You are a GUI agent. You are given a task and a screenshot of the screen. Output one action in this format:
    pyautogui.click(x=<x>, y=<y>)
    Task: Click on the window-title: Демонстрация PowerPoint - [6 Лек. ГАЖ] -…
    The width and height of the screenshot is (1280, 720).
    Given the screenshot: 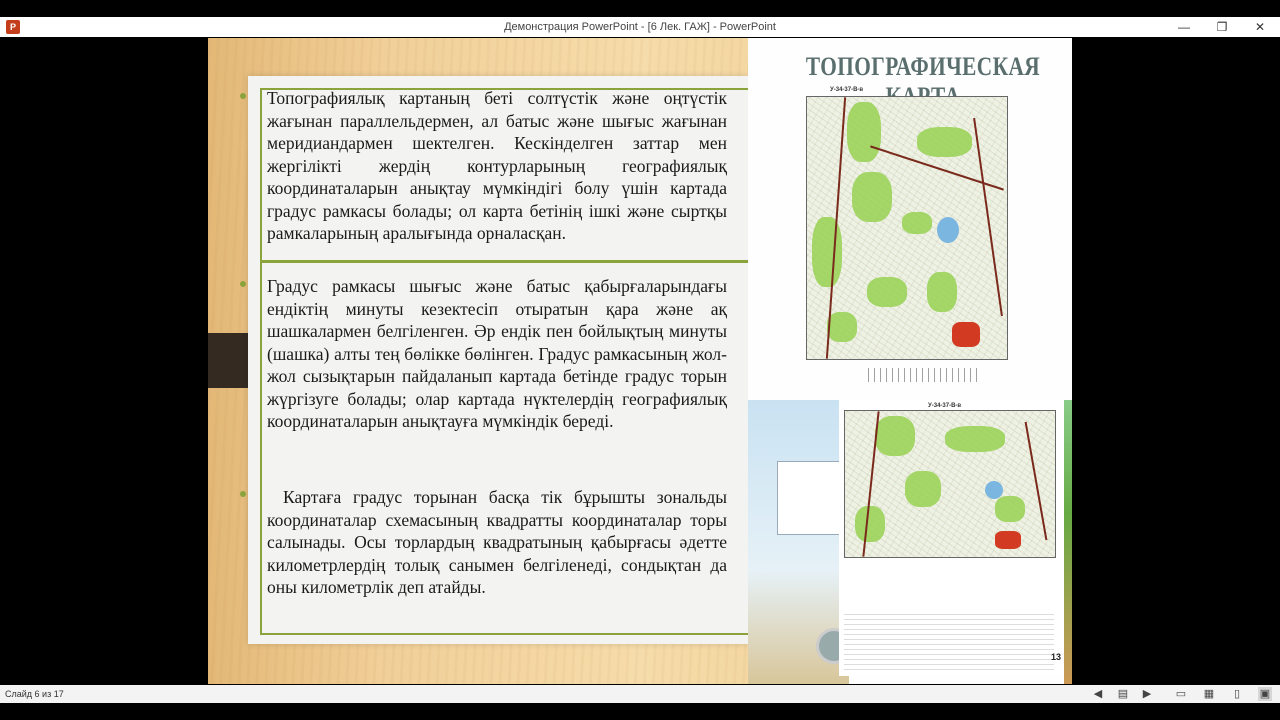 What is the action you would take?
    pyautogui.click(x=640, y=27)
    